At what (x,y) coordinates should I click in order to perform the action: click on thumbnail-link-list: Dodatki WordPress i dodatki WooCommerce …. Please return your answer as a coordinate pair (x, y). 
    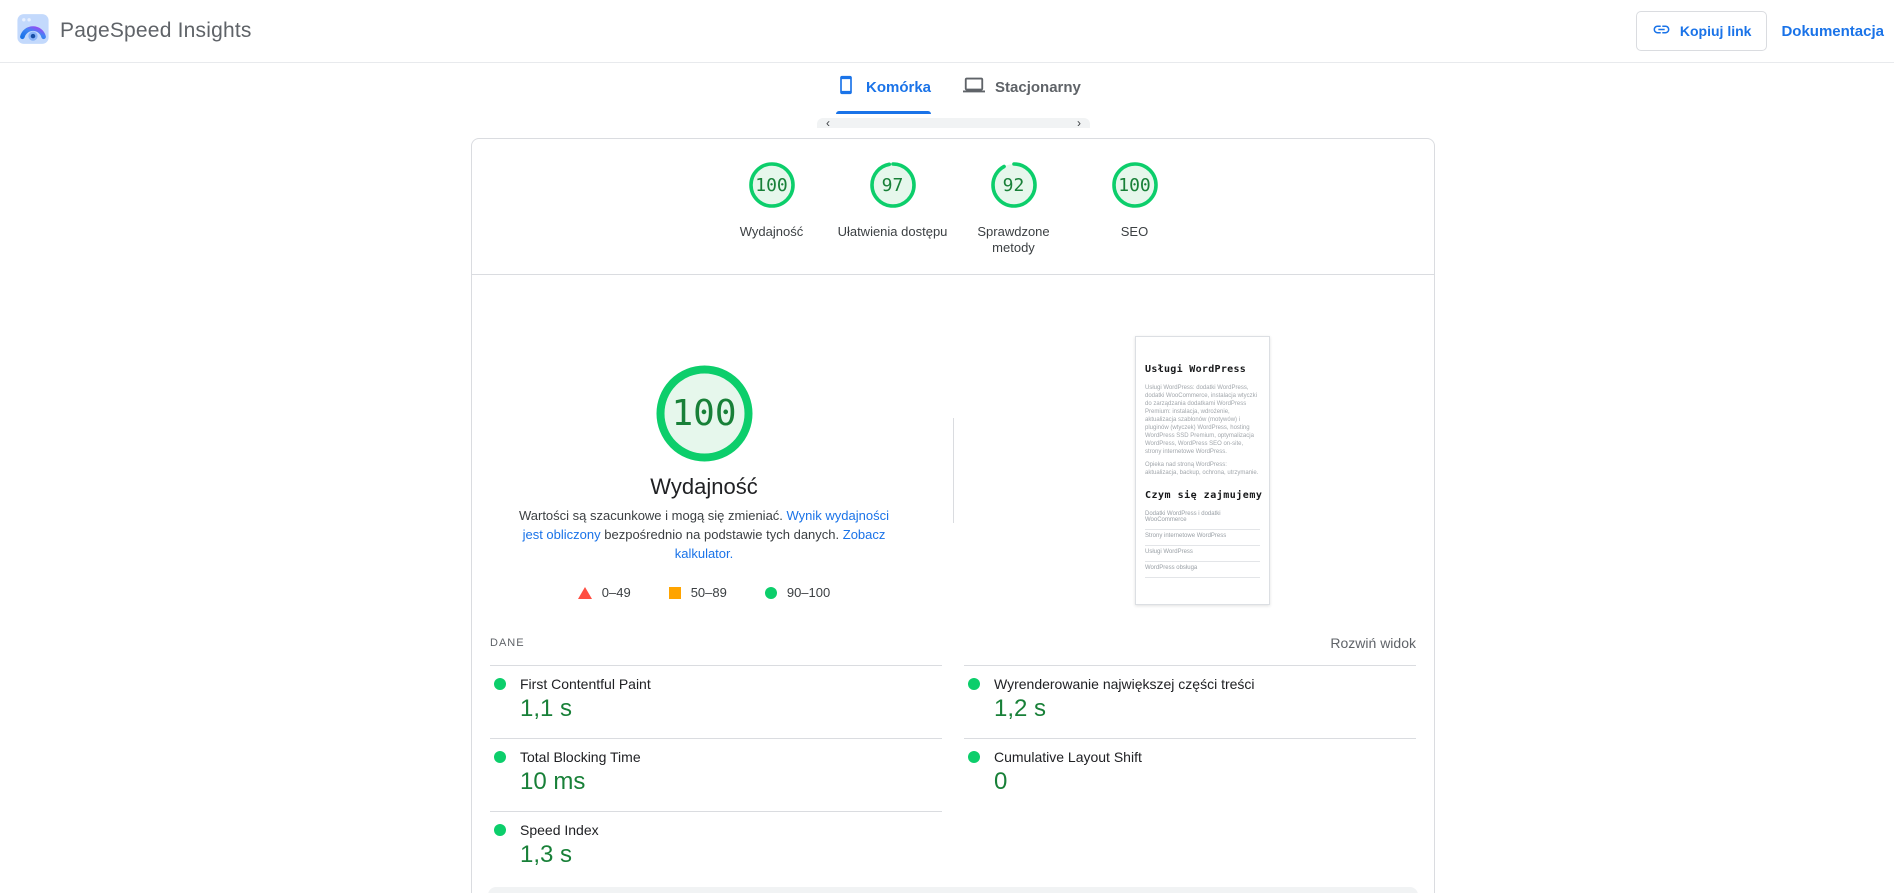
    Looking at the image, I should click on (1202, 543).